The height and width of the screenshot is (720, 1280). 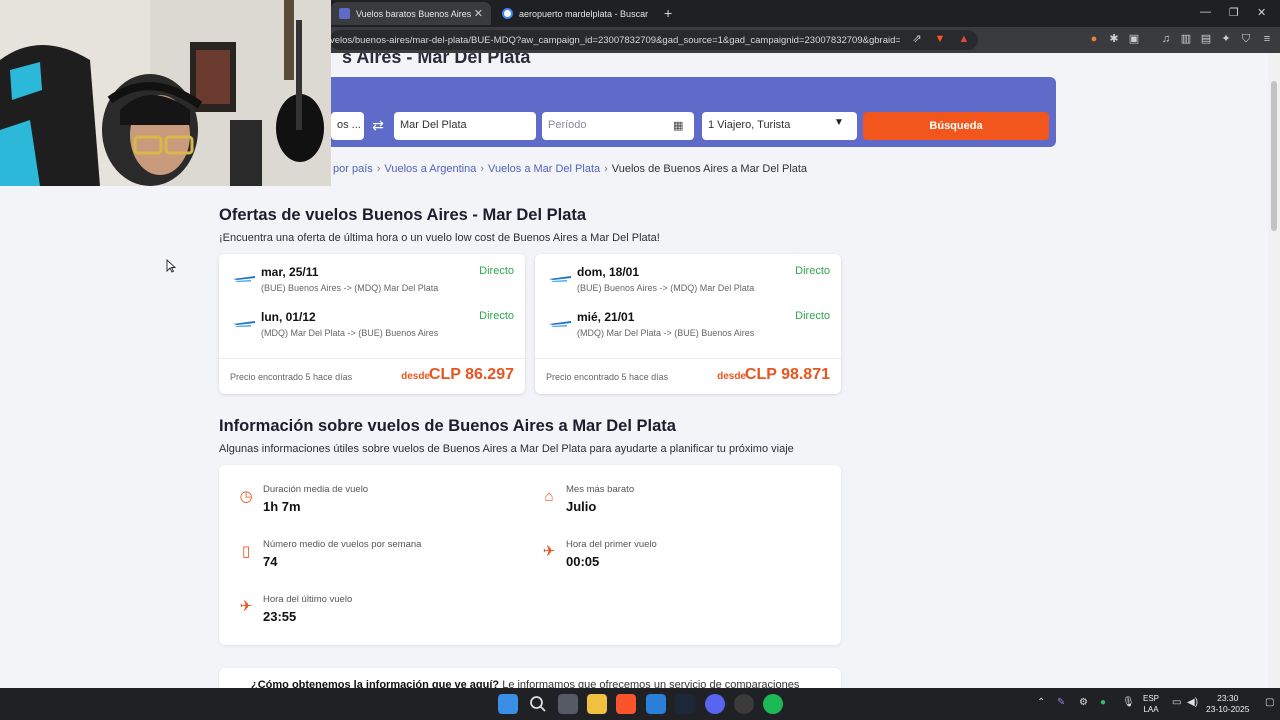 I want to click on tray-app-icon: ✎, so click(x=1061, y=702).